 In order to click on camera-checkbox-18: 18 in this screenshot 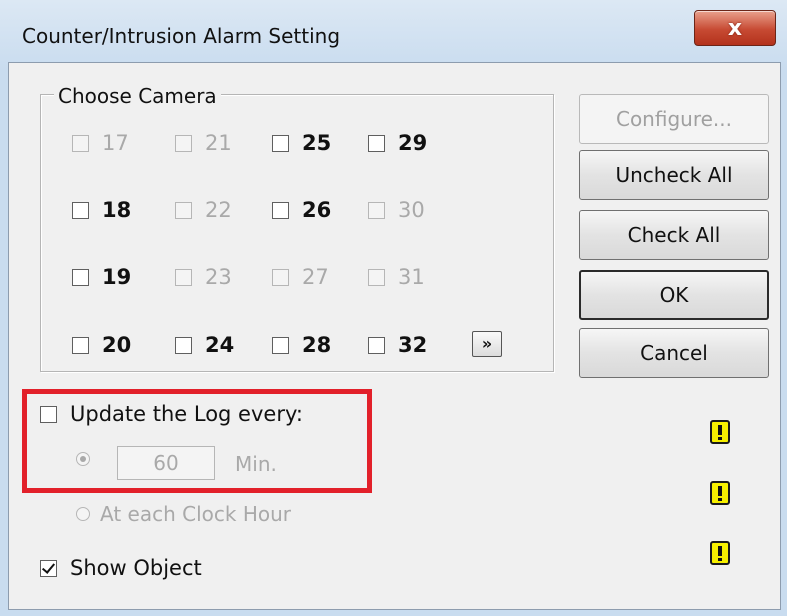, I will do `click(101, 210)`.